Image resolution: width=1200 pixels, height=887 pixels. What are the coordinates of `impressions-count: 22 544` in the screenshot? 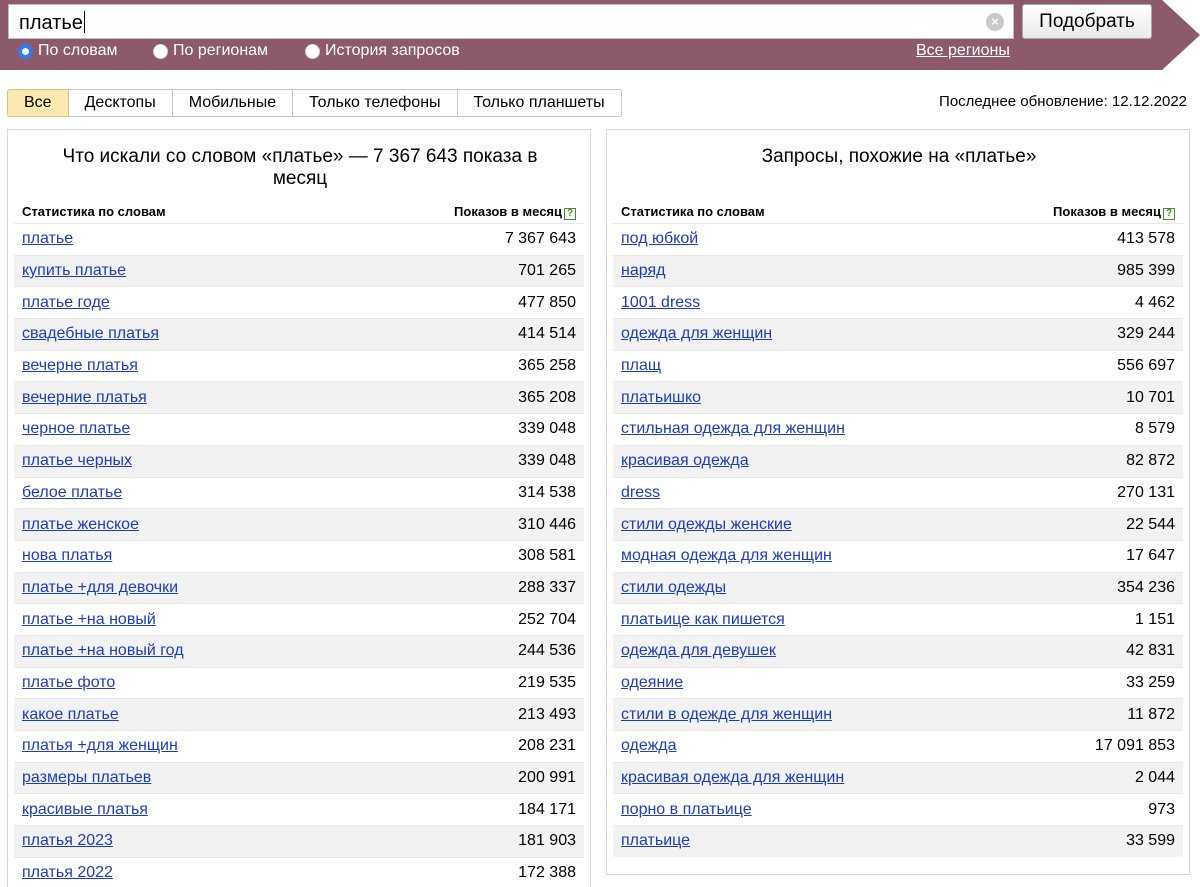 It's located at (1150, 524).